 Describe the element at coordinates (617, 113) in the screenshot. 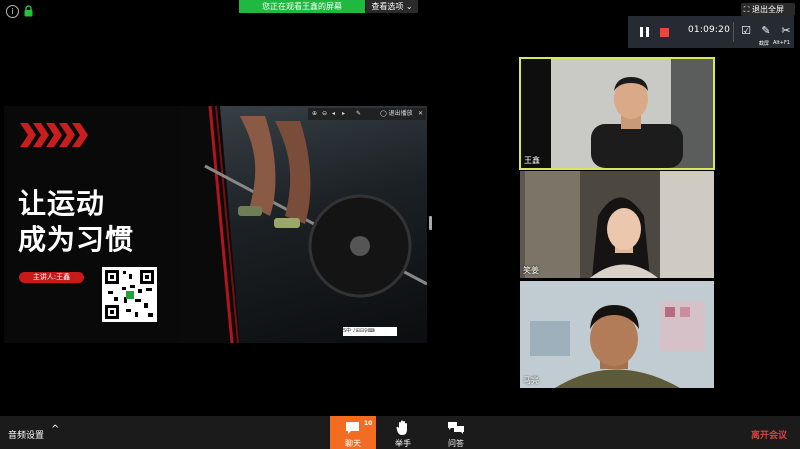

I see `video-tile-wangxin: 王鑫` at that location.